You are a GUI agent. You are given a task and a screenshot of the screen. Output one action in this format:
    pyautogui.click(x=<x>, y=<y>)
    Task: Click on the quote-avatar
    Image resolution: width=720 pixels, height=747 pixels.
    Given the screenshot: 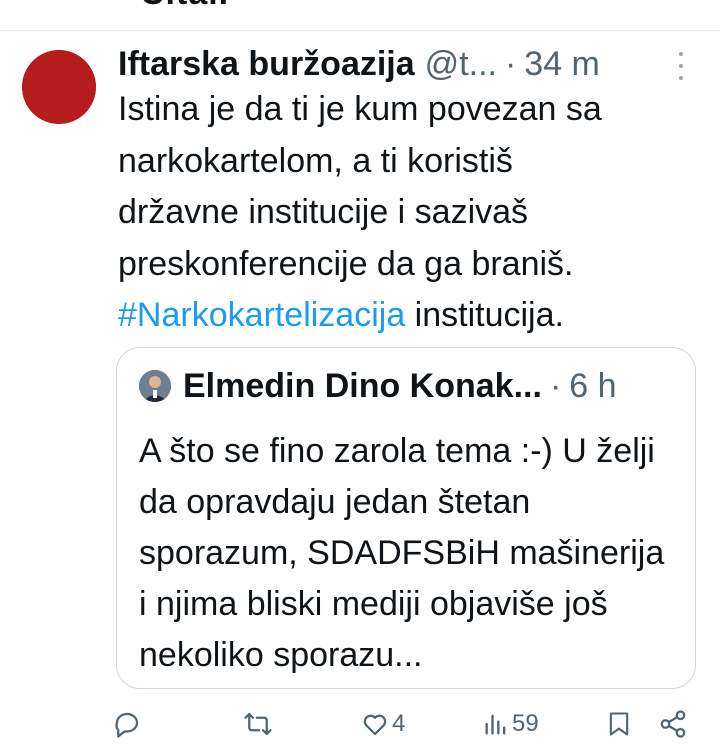 What is the action you would take?
    pyautogui.click(x=155, y=386)
    